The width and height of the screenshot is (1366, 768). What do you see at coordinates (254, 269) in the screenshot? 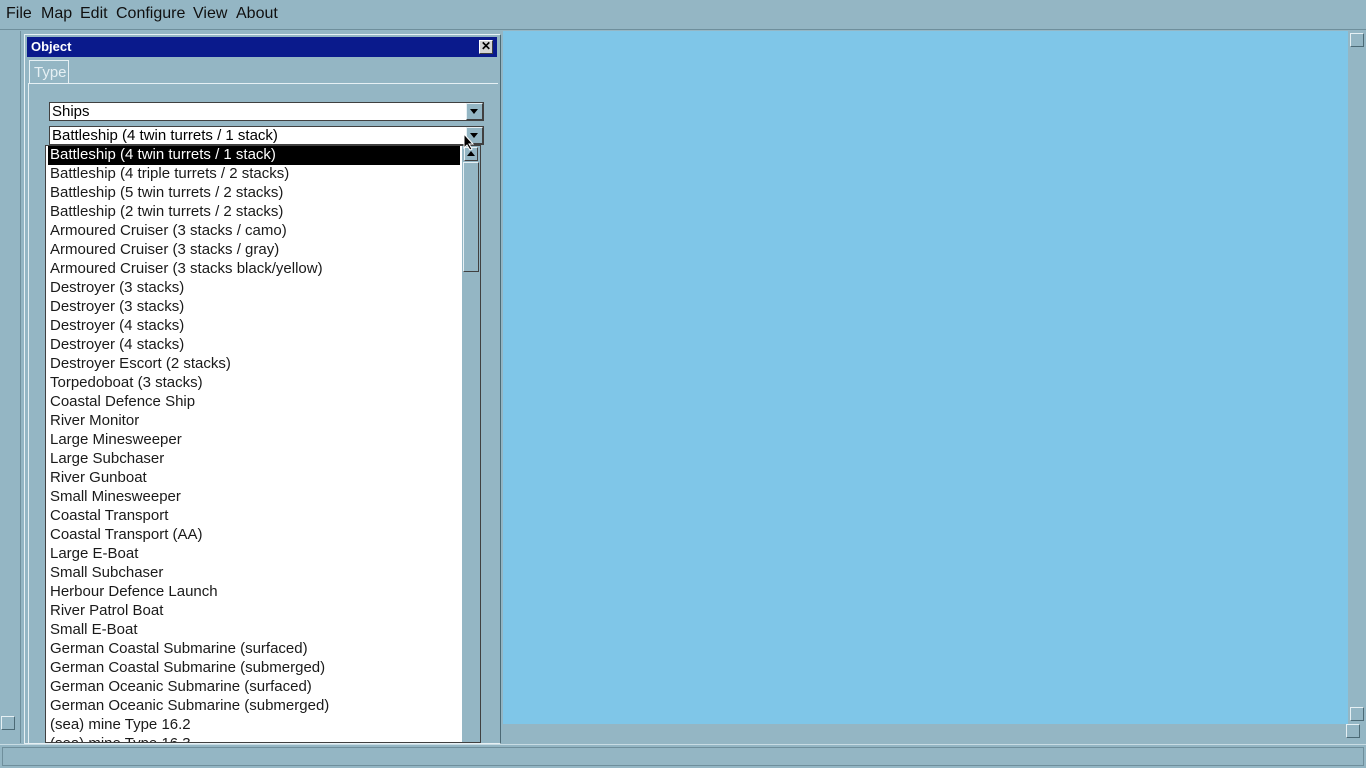
I see `list-item: Armoured Cruiser (3 stacks black/yellow)` at bounding box center [254, 269].